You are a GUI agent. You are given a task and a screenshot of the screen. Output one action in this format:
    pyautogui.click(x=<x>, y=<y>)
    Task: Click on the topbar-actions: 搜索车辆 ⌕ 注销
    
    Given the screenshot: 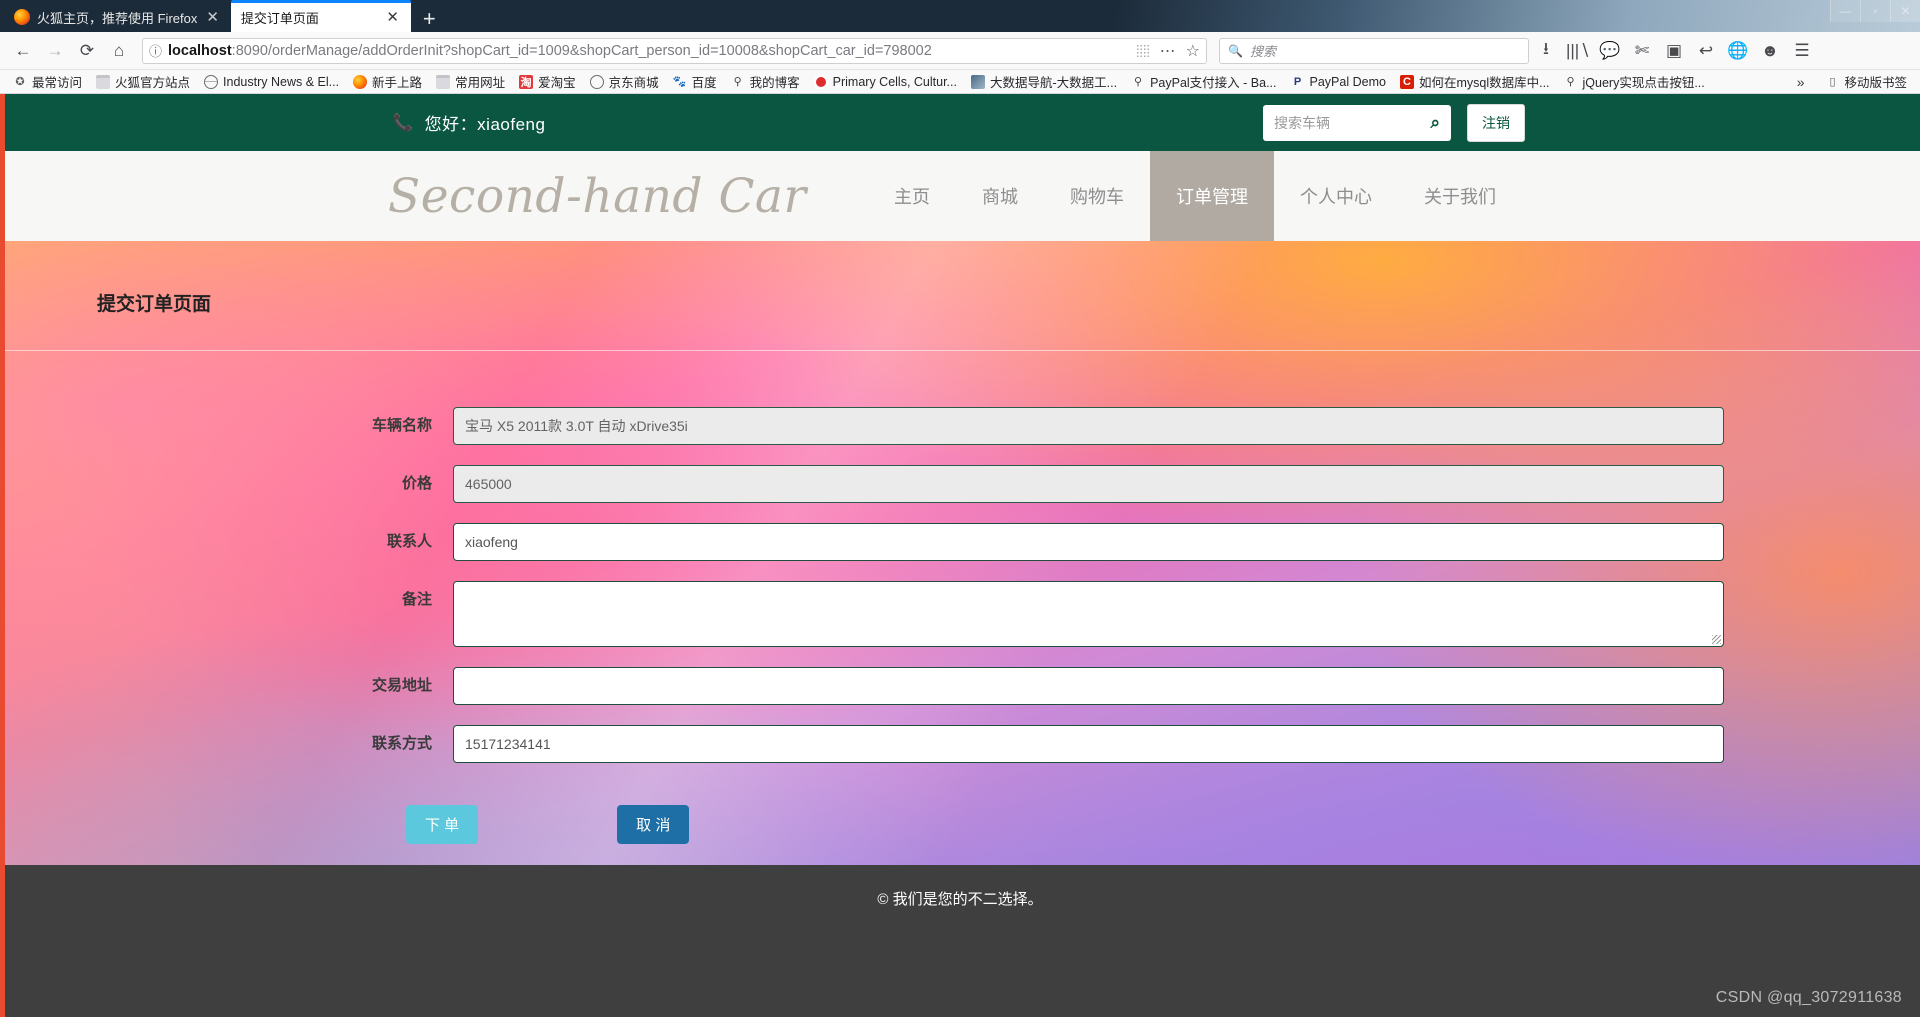 What is the action you would take?
    pyautogui.click(x=1394, y=122)
    